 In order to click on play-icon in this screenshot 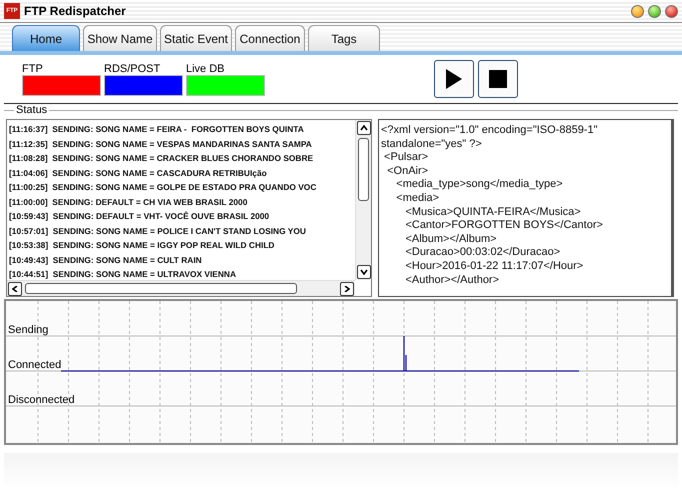, I will do `click(454, 79)`.